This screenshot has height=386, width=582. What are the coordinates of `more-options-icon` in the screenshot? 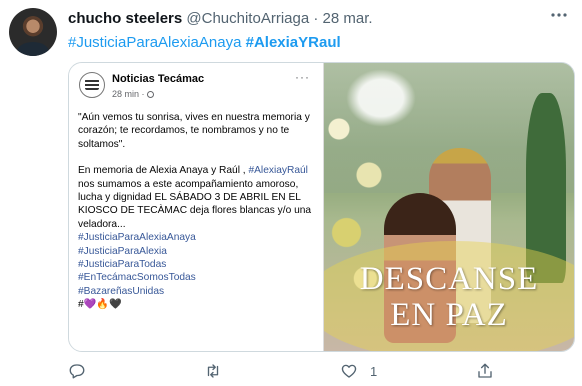 It's located at (559, 17).